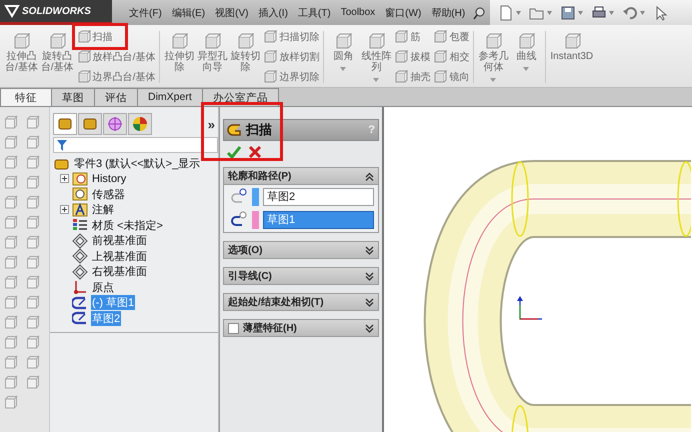  I want to click on ribbon-command: 扫描切除, so click(291, 36).